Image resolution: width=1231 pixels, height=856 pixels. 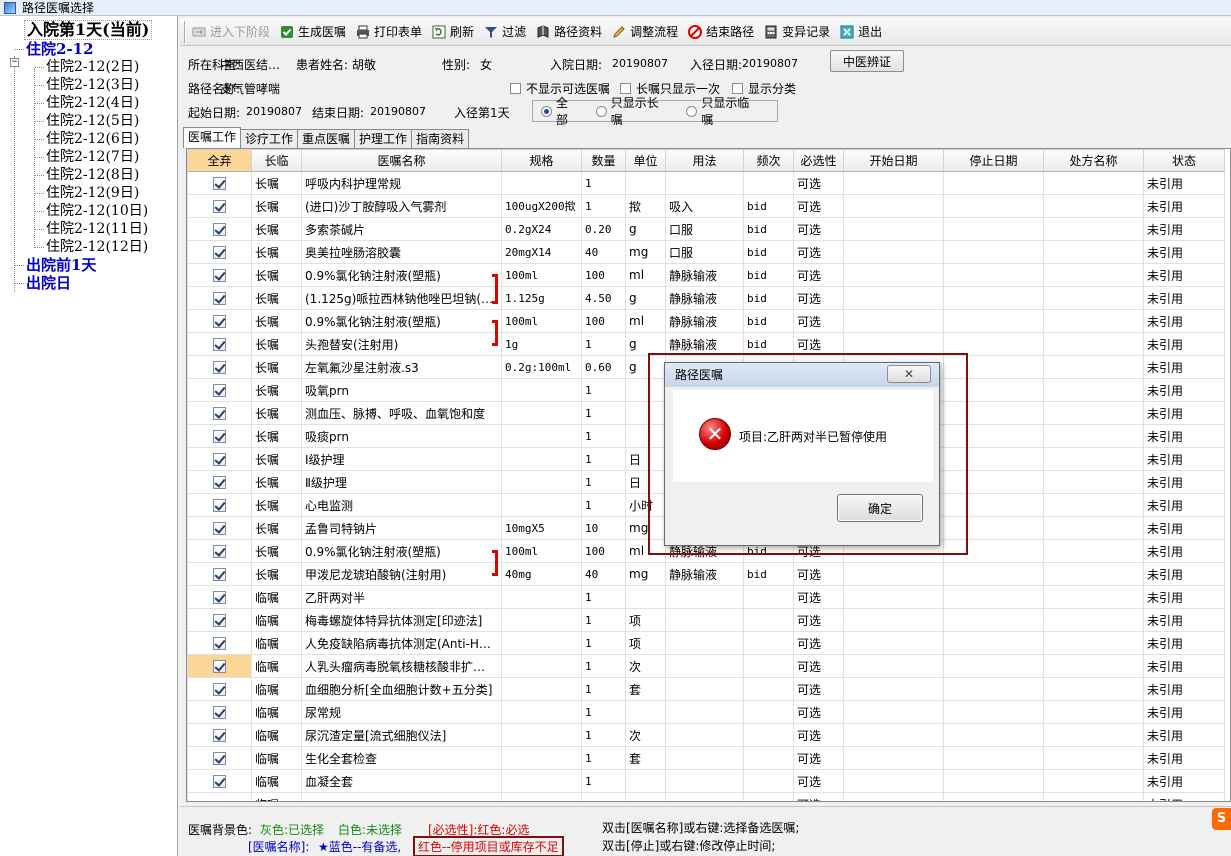 What do you see at coordinates (541, 160) in the screenshot?
I see `header-spec: 规格` at bounding box center [541, 160].